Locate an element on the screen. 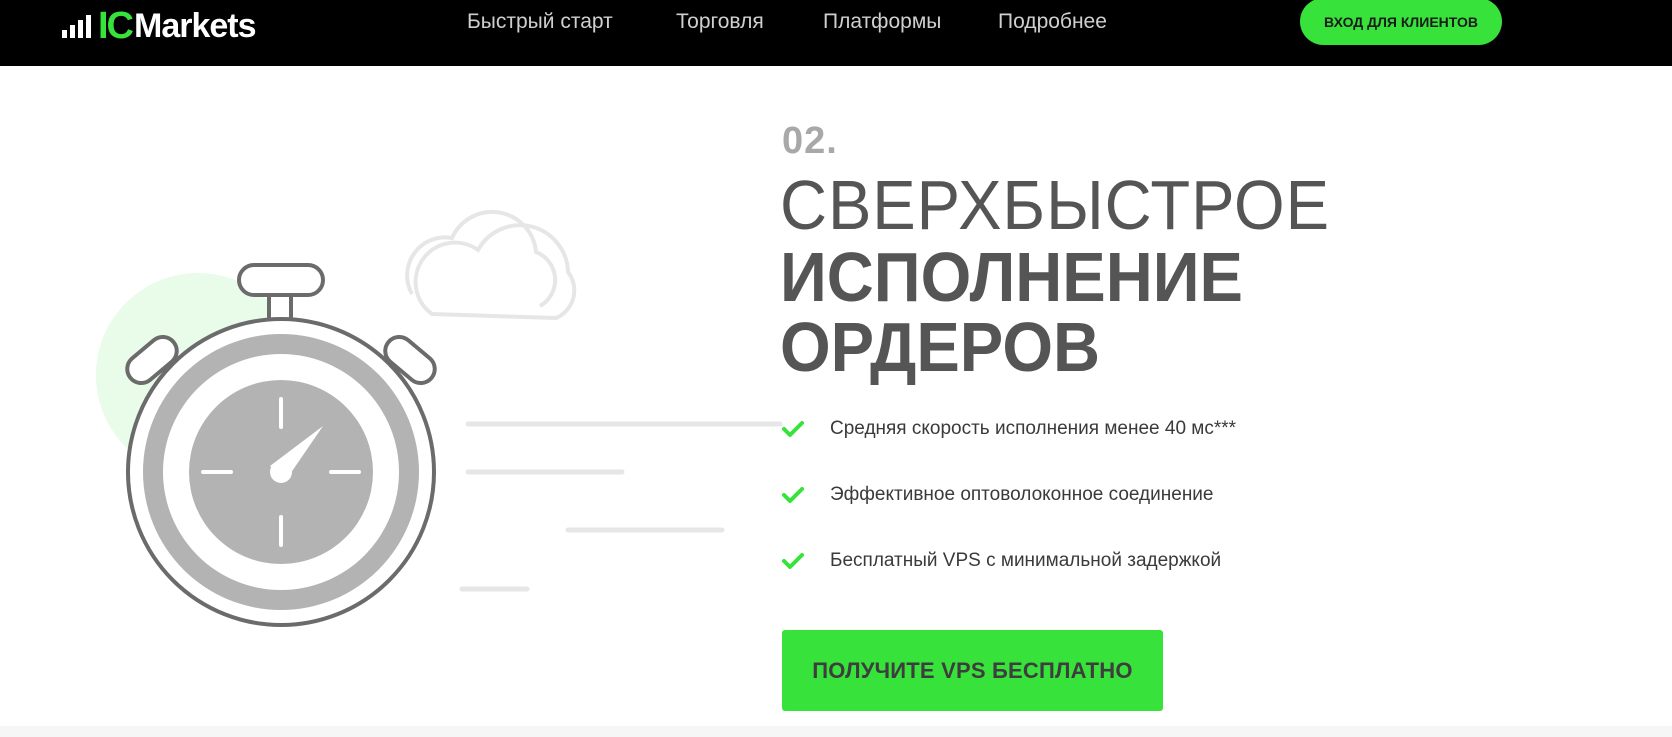  section-divider is located at coordinates (836, 731).